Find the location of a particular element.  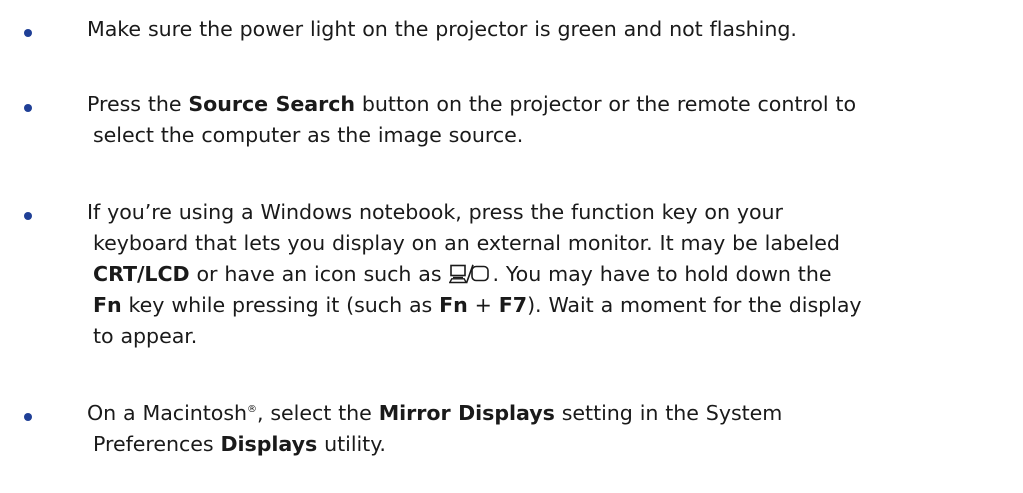

text-run: utility. is located at coordinates (351, 444).